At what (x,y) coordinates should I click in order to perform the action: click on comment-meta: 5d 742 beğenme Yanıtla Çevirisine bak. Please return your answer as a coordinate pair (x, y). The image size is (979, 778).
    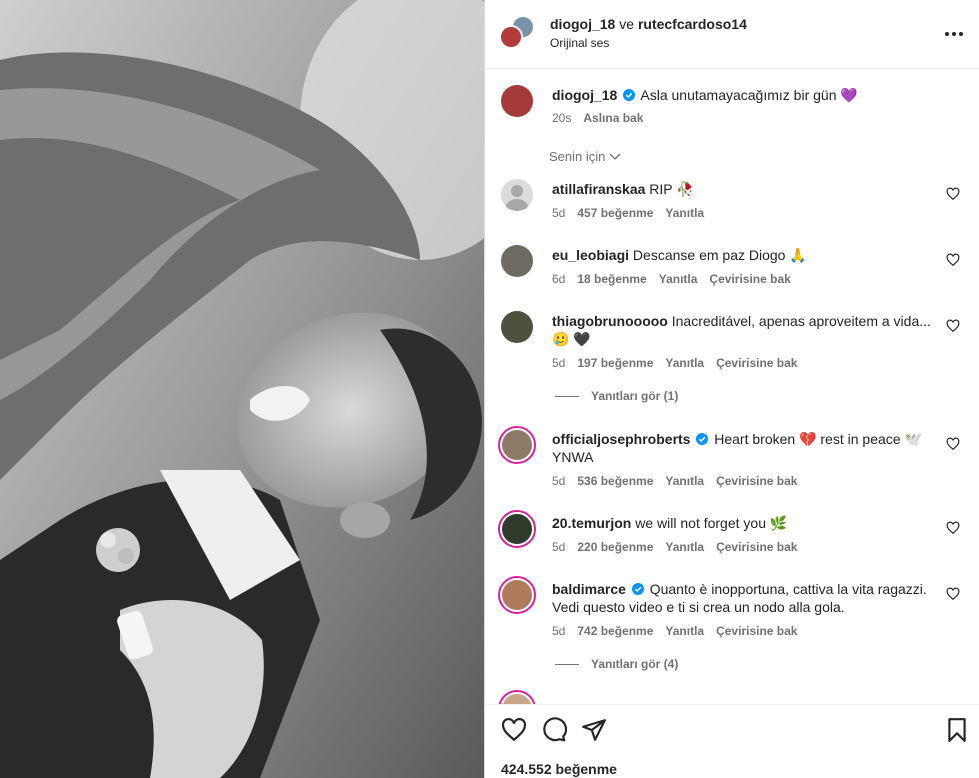
    Looking at the image, I should click on (674, 631).